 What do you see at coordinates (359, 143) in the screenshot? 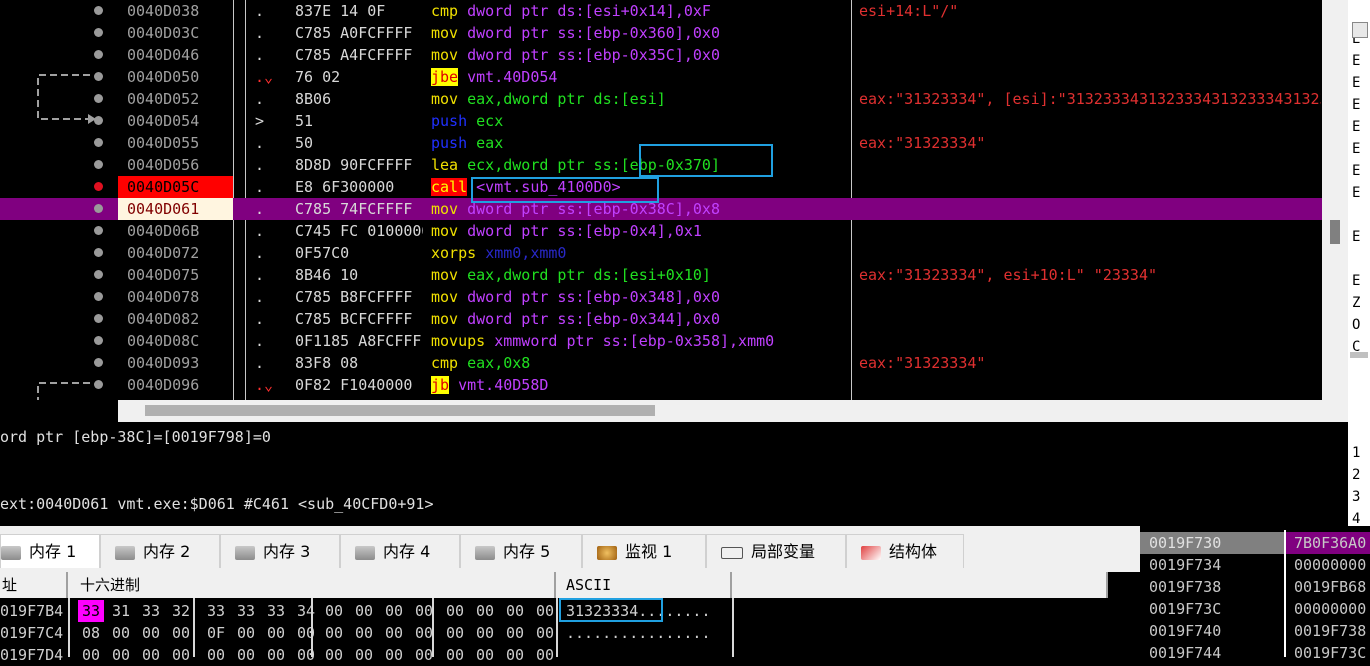
I see `row-bytes: 50` at bounding box center [359, 143].